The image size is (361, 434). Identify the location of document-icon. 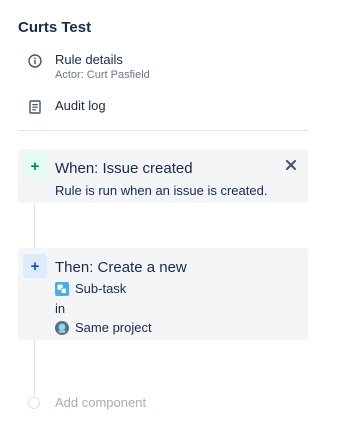
(35, 107).